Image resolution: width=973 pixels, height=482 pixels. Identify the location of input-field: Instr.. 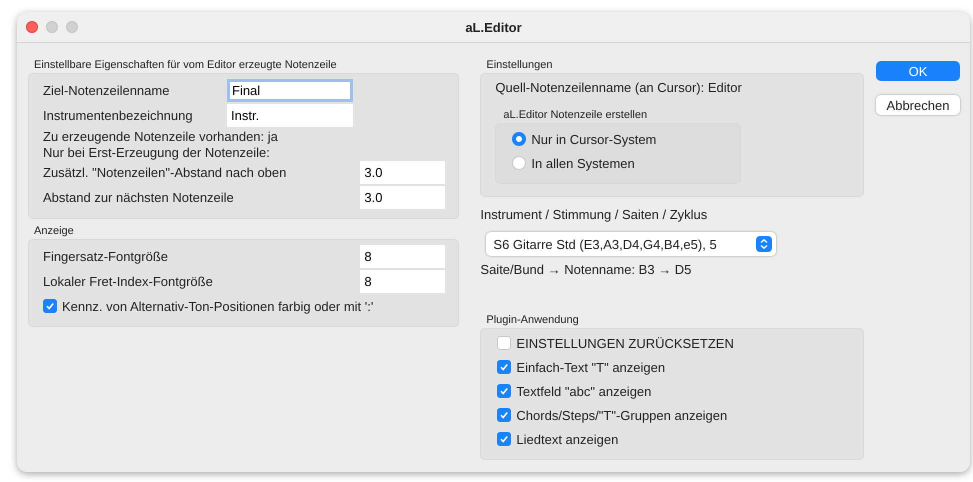
(290, 115).